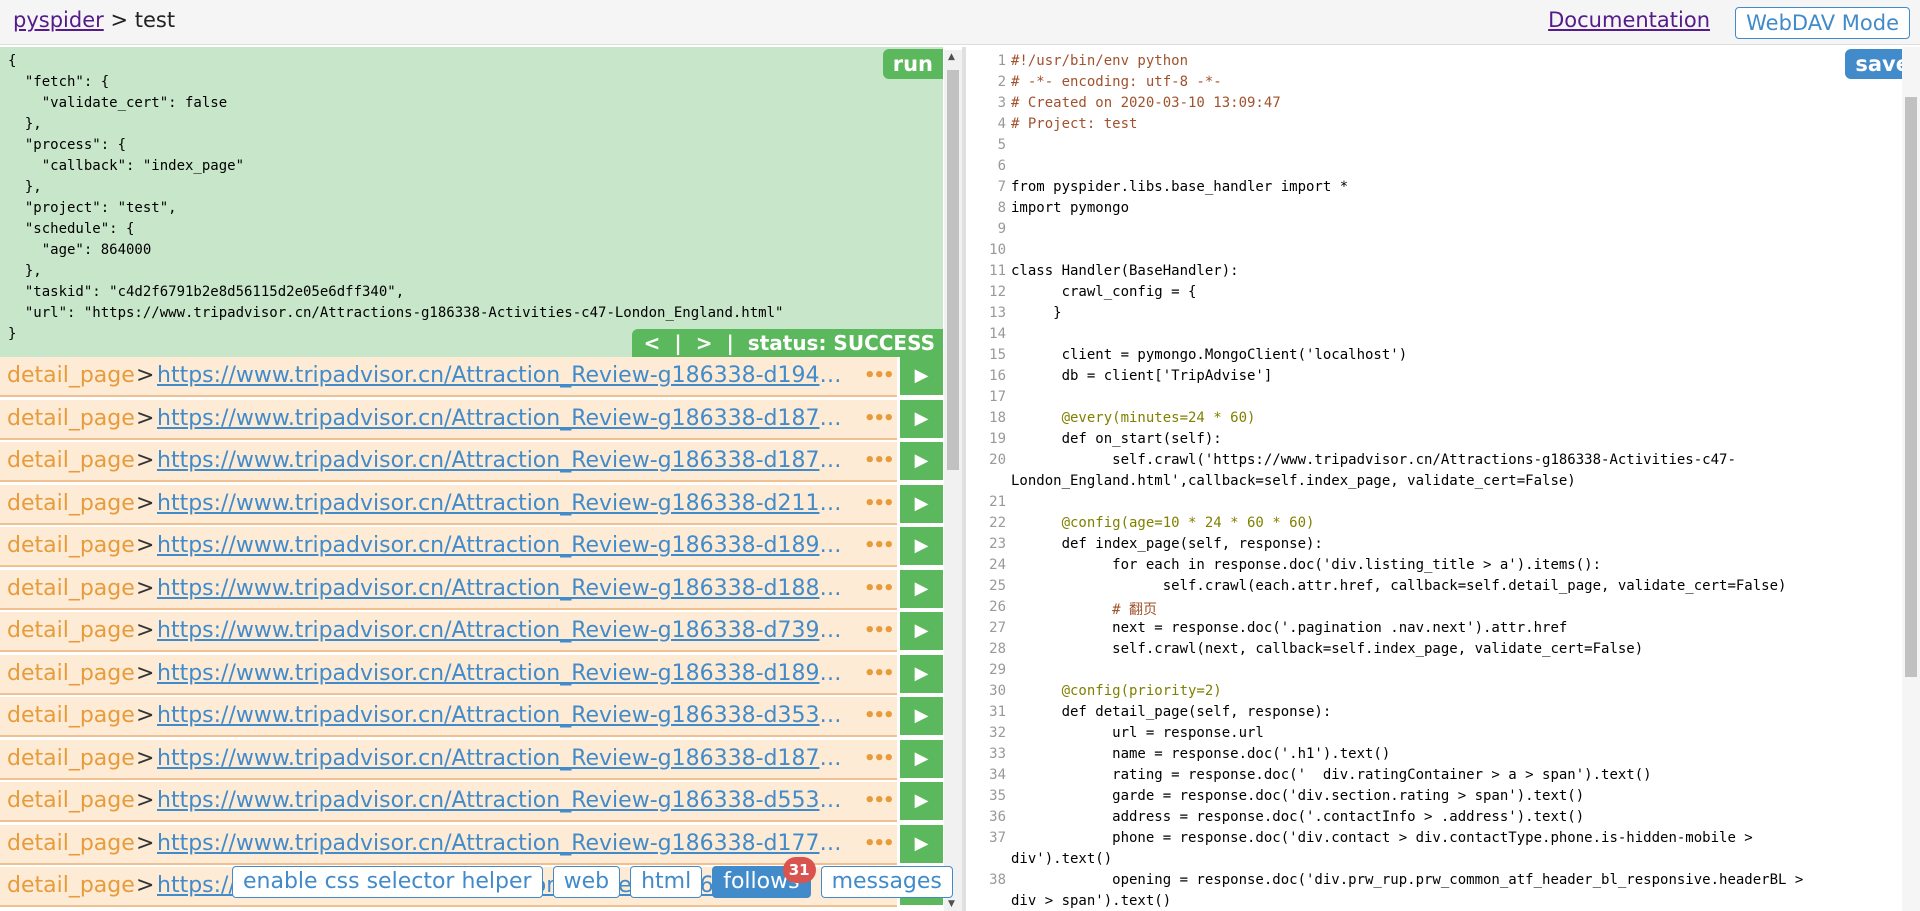 The height and width of the screenshot is (911, 1920). What do you see at coordinates (666, 882) in the screenshot?
I see `tab-html: html` at bounding box center [666, 882].